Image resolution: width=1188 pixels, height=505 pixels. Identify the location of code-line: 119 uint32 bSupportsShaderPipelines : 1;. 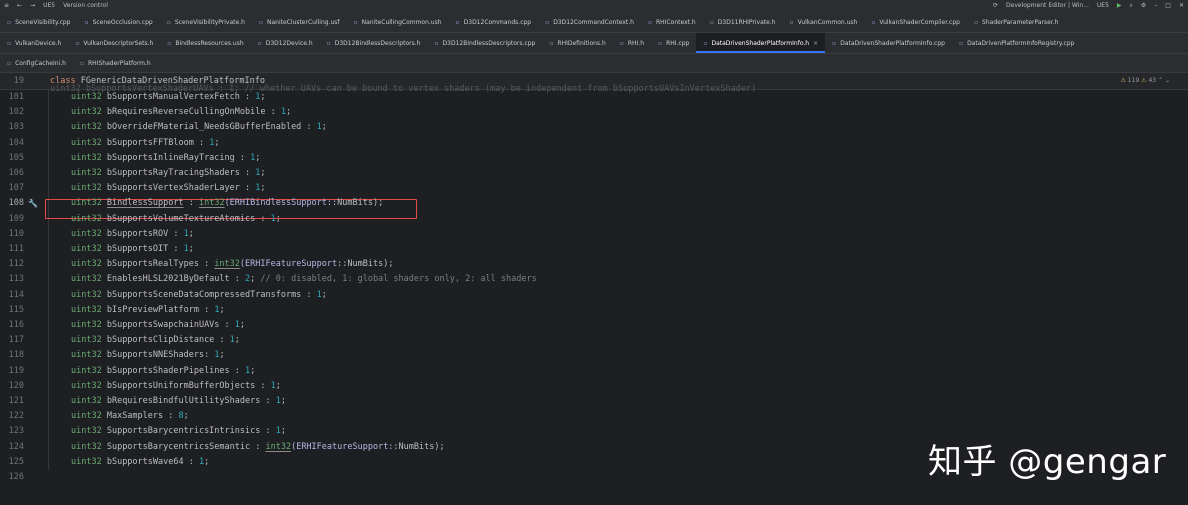
(594, 371).